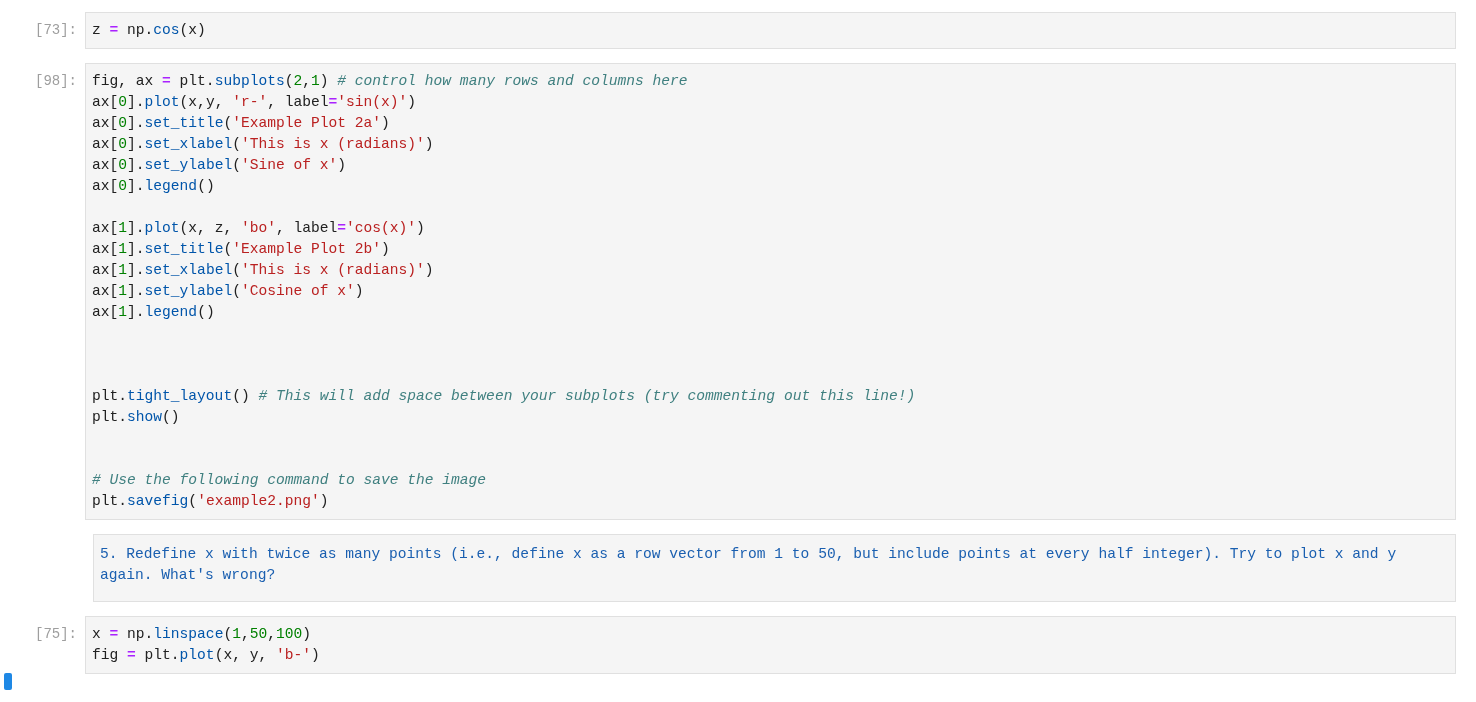  What do you see at coordinates (149, 30) in the screenshot?
I see `code-text: z = np.cos(x)` at bounding box center [149, 30].